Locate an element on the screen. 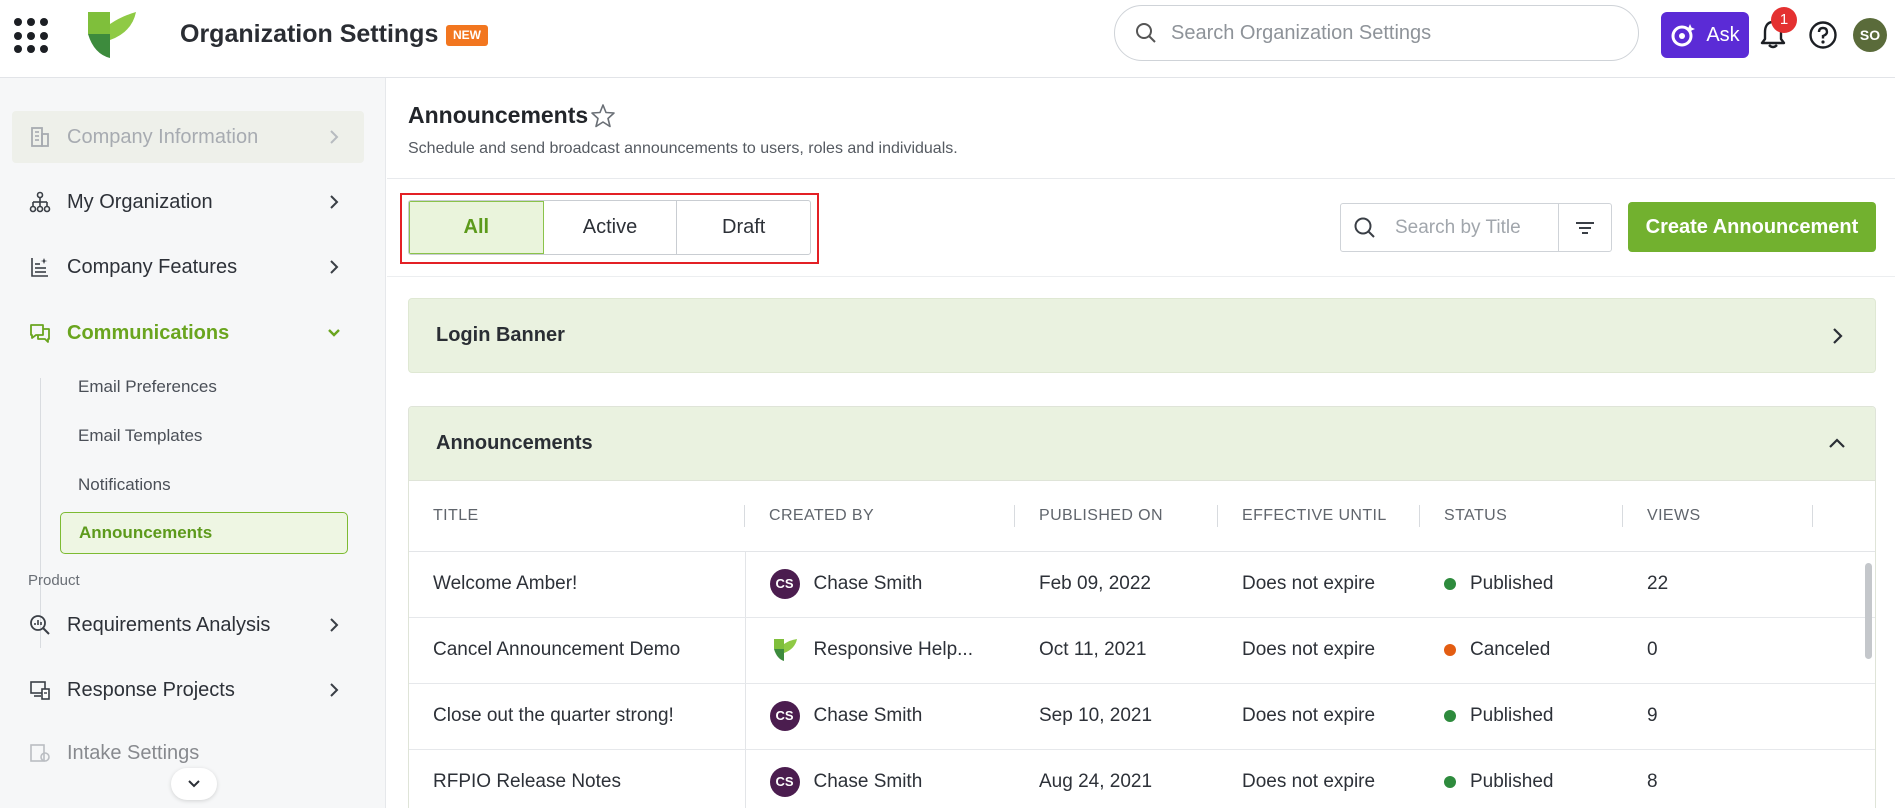 Image resolution: width=1895 pixels, height=808 pixels. sidebar-subitem-announcements: Announcements is located at coordinates (204, 533).